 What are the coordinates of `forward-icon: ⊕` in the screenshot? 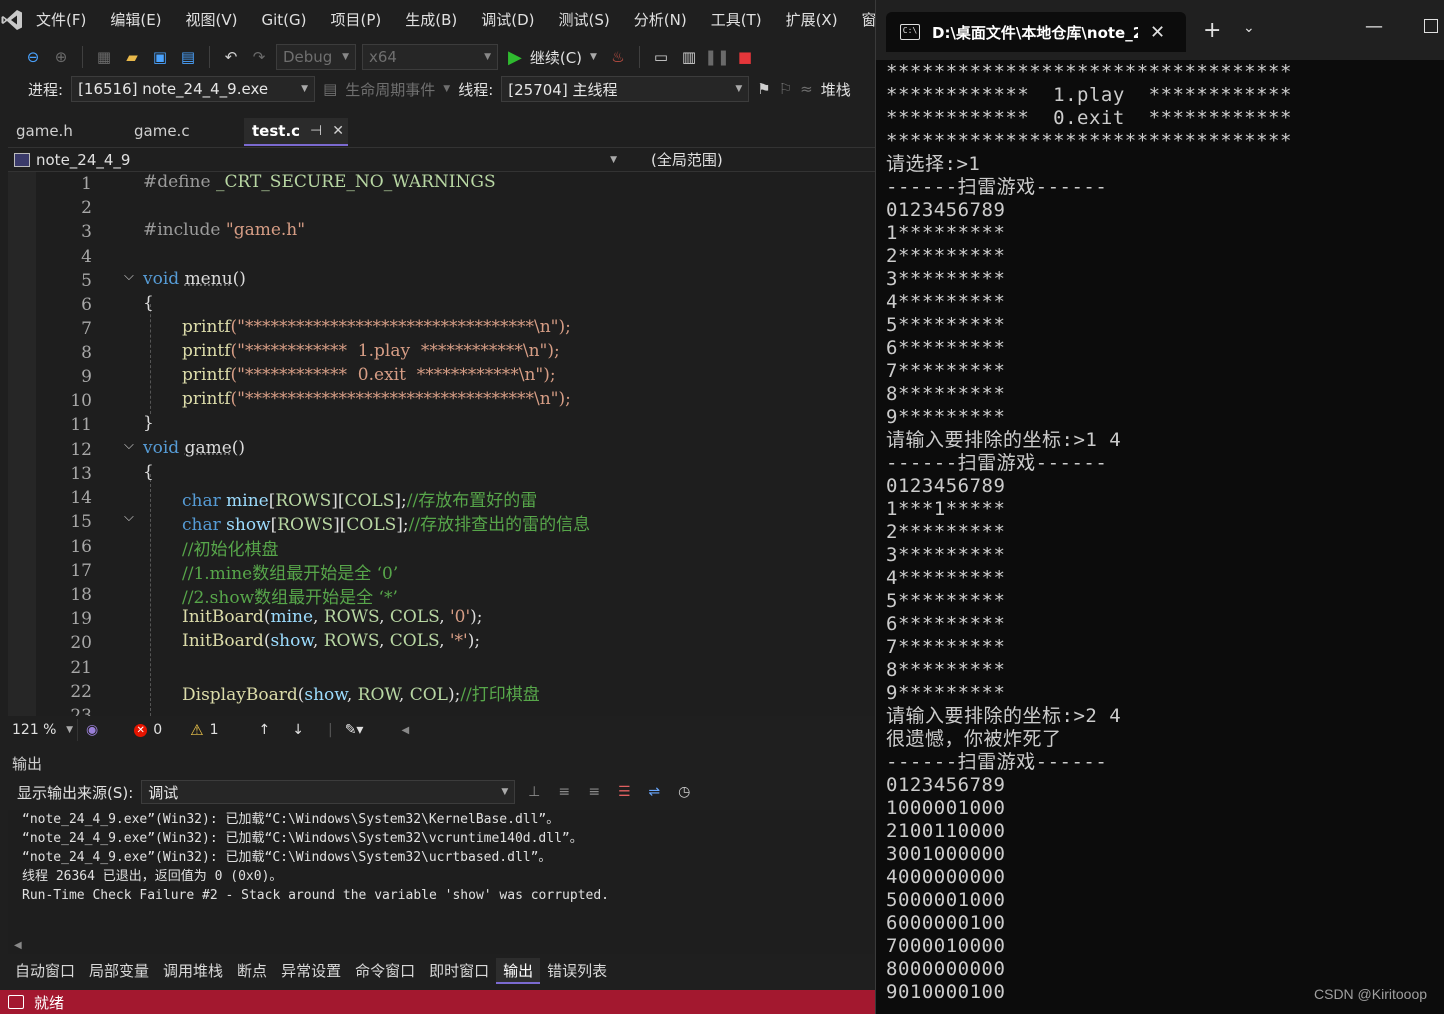 It's located at (61, 57).